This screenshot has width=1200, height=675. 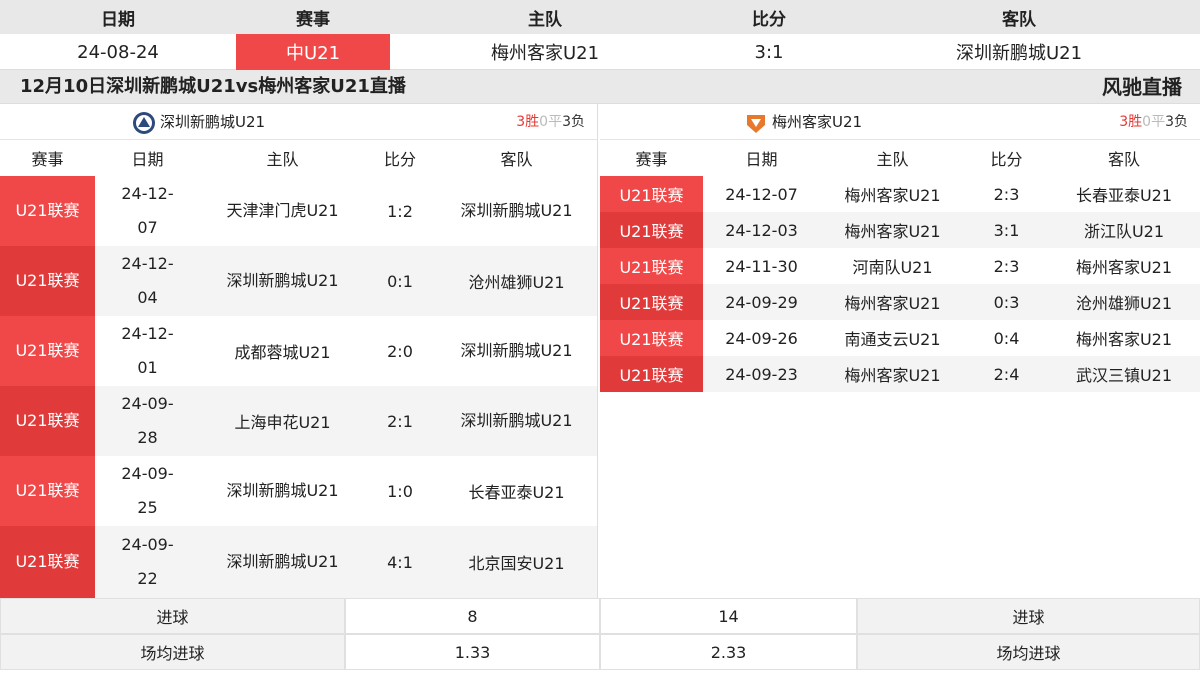 What do you see at coordinates (892, 159) in the screenshot?
I see `col-home: 主队` at bounding box center [892, 159].